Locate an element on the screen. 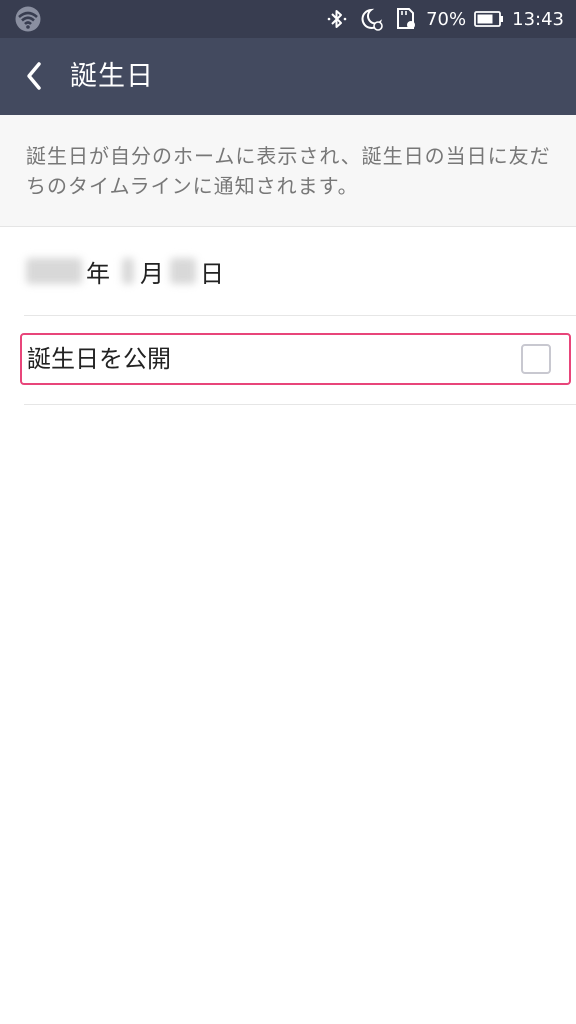 The width and height of the screenshot is (576, 1024). birthday-date-row: 年 月 日 is located at coordinates (300, 271).